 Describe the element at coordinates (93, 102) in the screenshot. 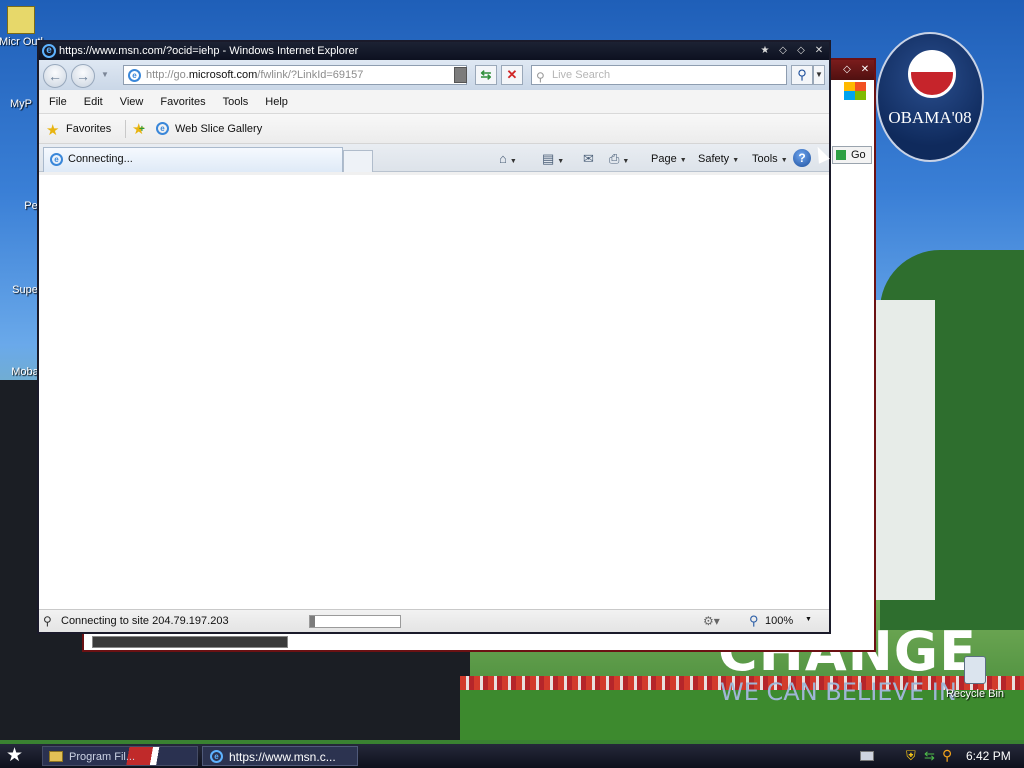

I see `menu-edit: Edit` at that location.